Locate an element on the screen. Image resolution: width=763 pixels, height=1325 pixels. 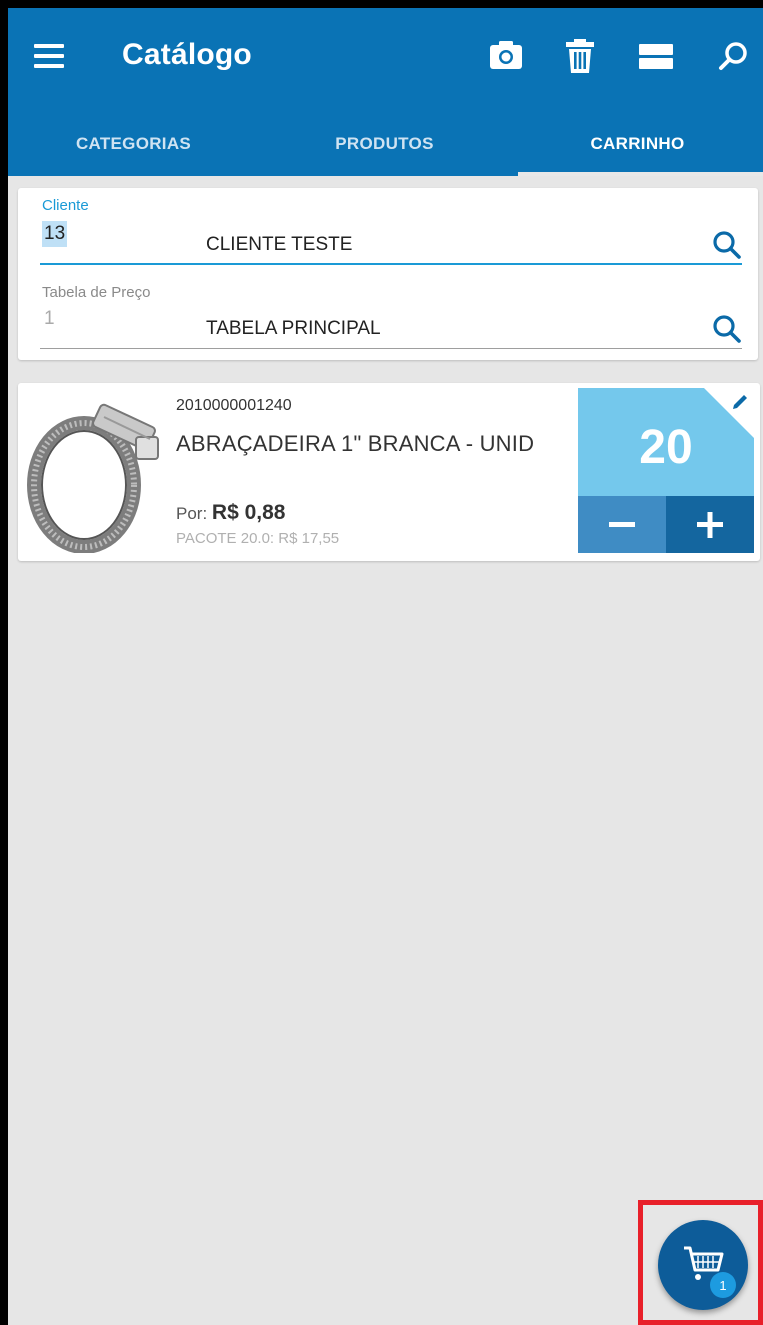
tab-produtos: PRODUTOS is located at coordinates (384, 144).